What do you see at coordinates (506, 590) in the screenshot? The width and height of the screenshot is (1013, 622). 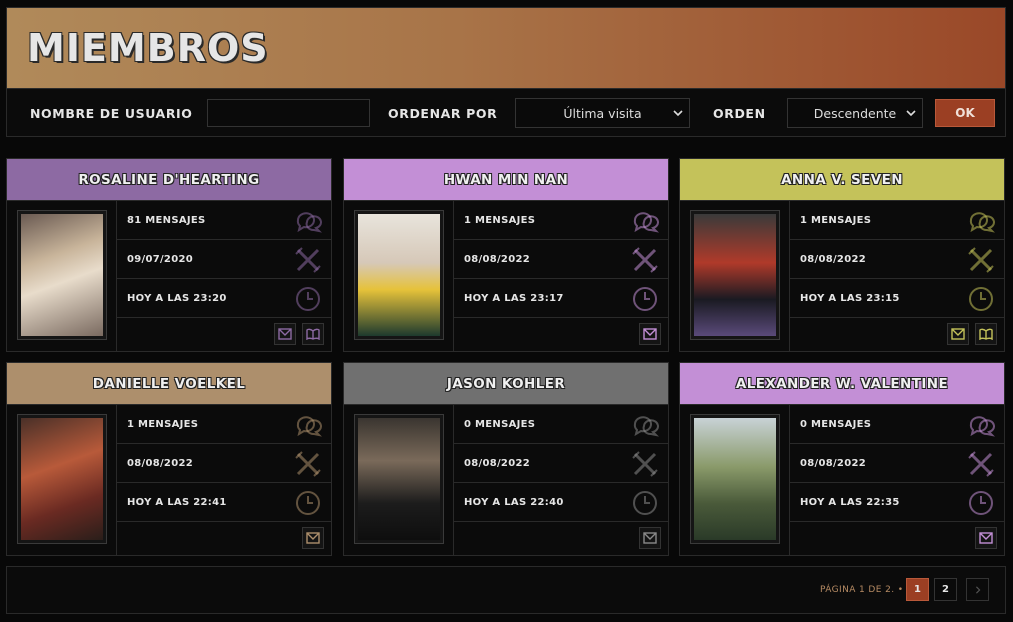 I see `pagination-bar: PÁGINA 1 DE 2. • 1 2` at bounding box center [506, 590].